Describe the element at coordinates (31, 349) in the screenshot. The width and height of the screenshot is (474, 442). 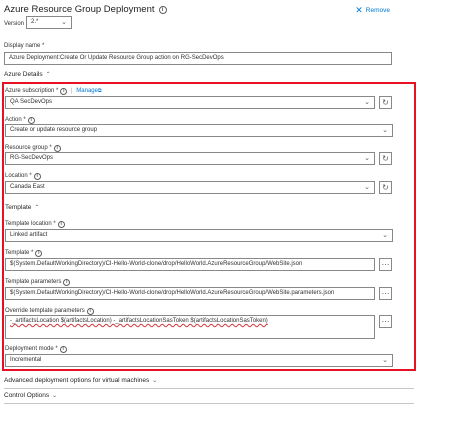
I see `deployment-mode-label: Deployment mode *` at that location.